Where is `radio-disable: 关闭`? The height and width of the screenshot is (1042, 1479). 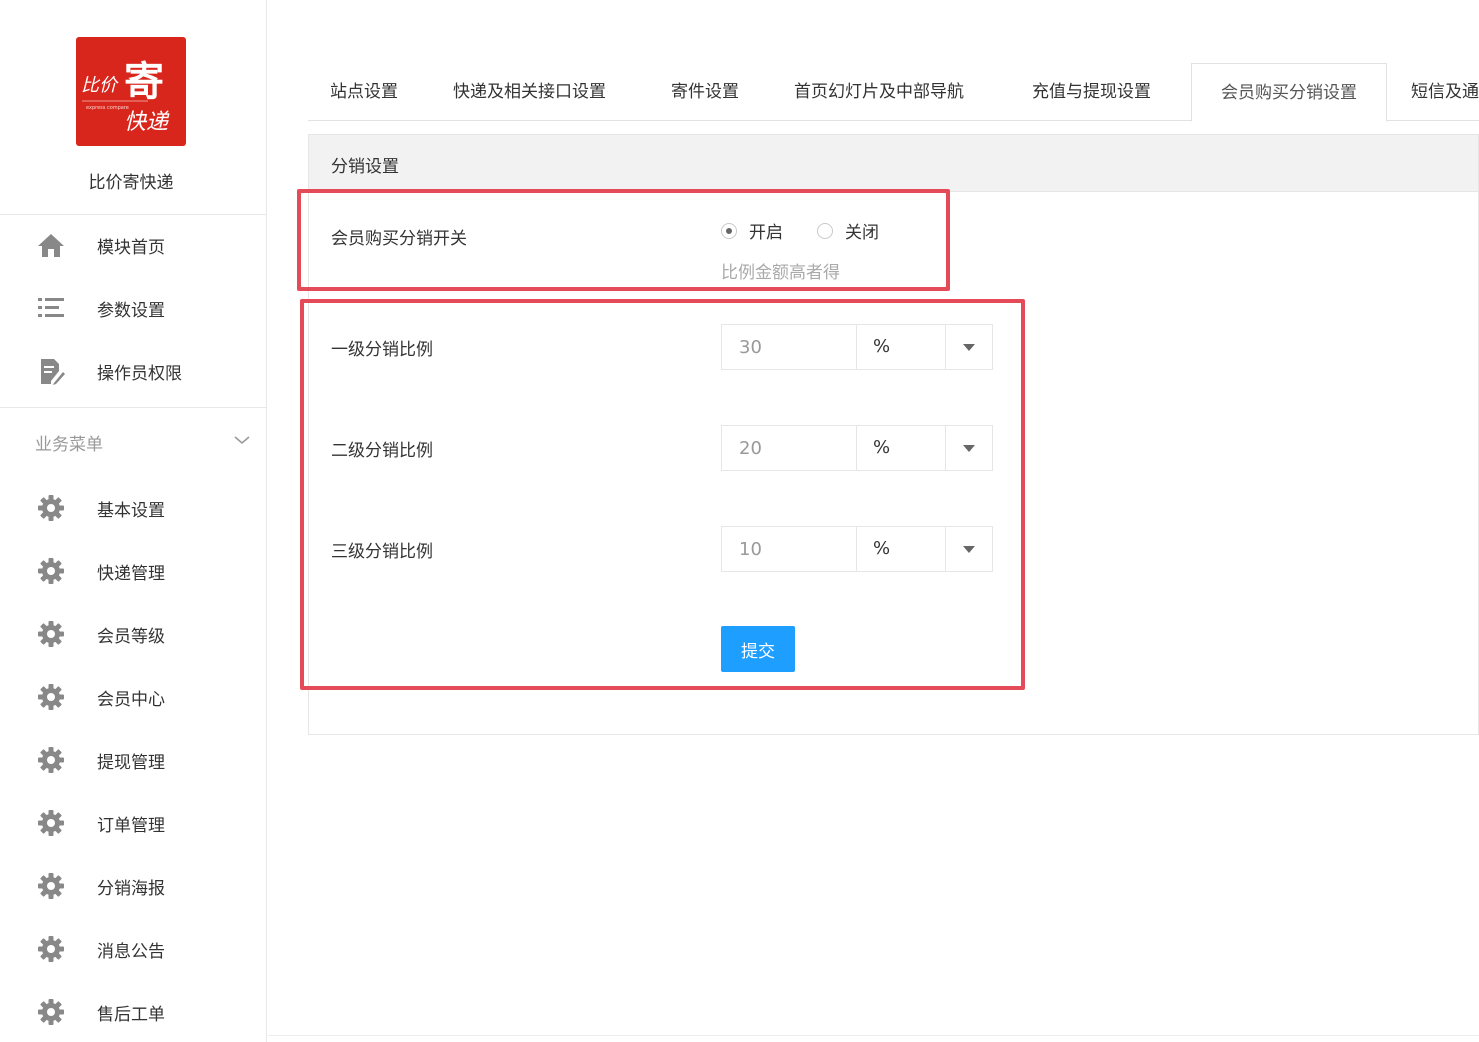 radio-disable: 关闭 is located at coordinates (848, 230).